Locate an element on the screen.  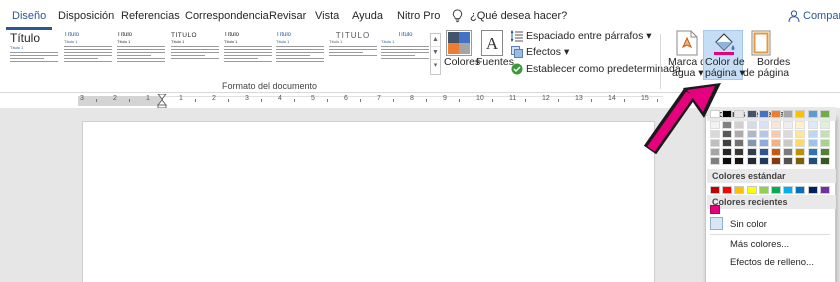
style-thumb-5: Título Título 1 is located at coordinates (248, 52).